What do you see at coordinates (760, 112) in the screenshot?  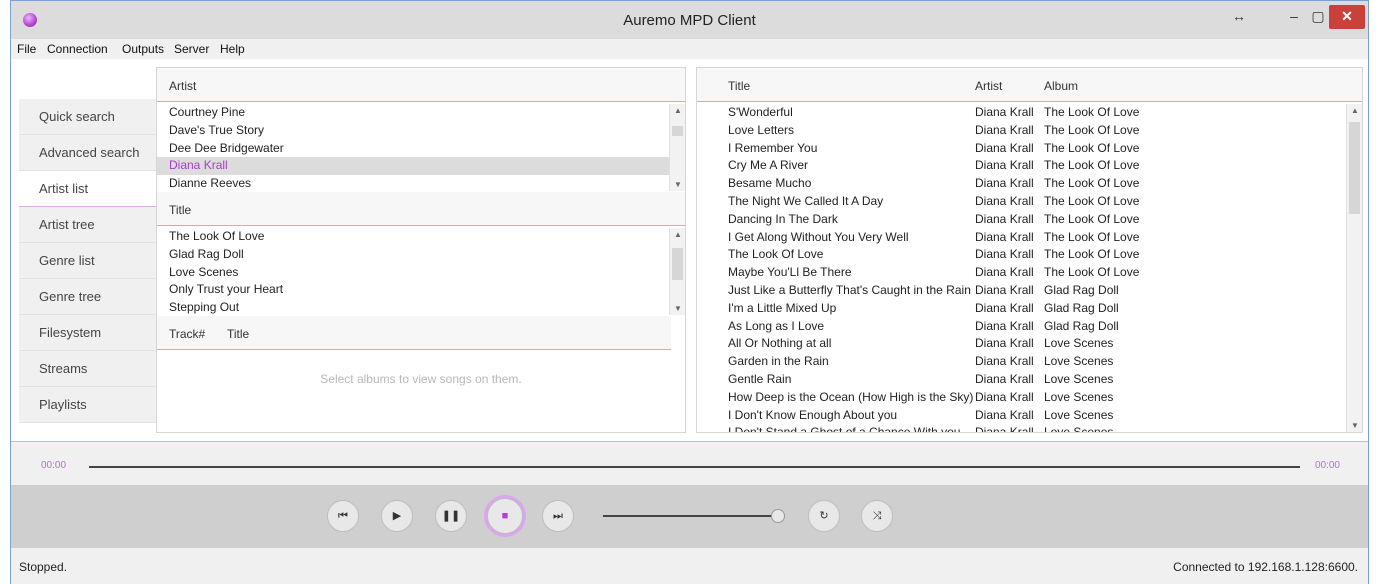 I see `song-title: S'Wonderful` at bounding box center [760, 112].